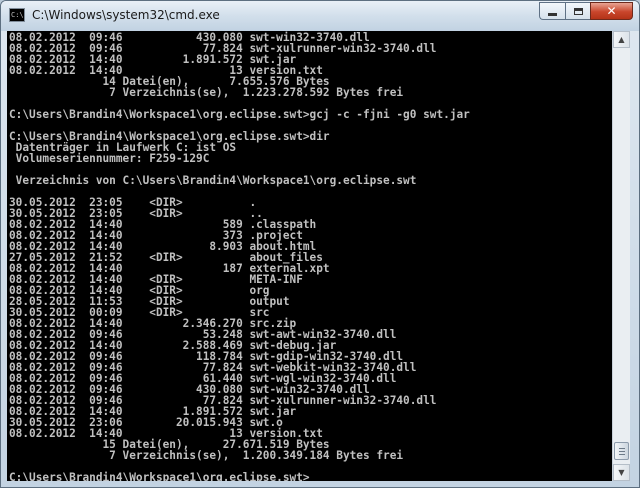 The height and width of the screenshot is (488, 640). Describe the element at coordinates (552, 11) in the screenshot. I see `minimize-button` at that location.